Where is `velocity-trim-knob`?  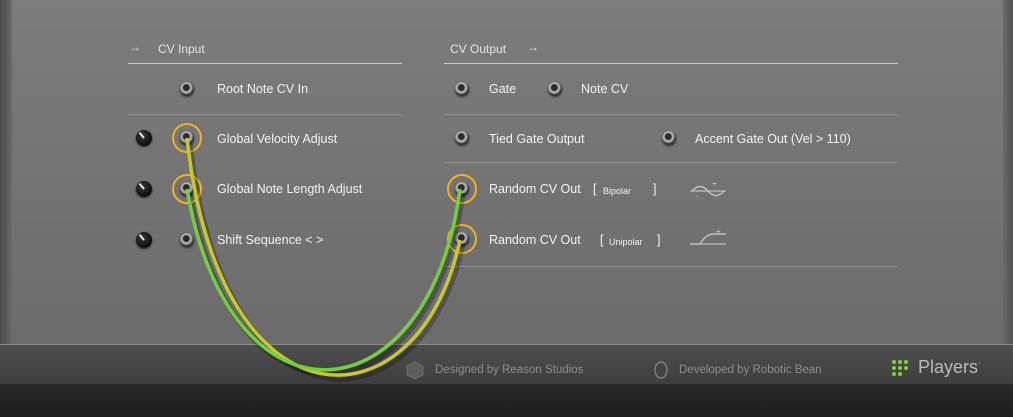
velocity-trim-knob is located at coordinates (144, 138).